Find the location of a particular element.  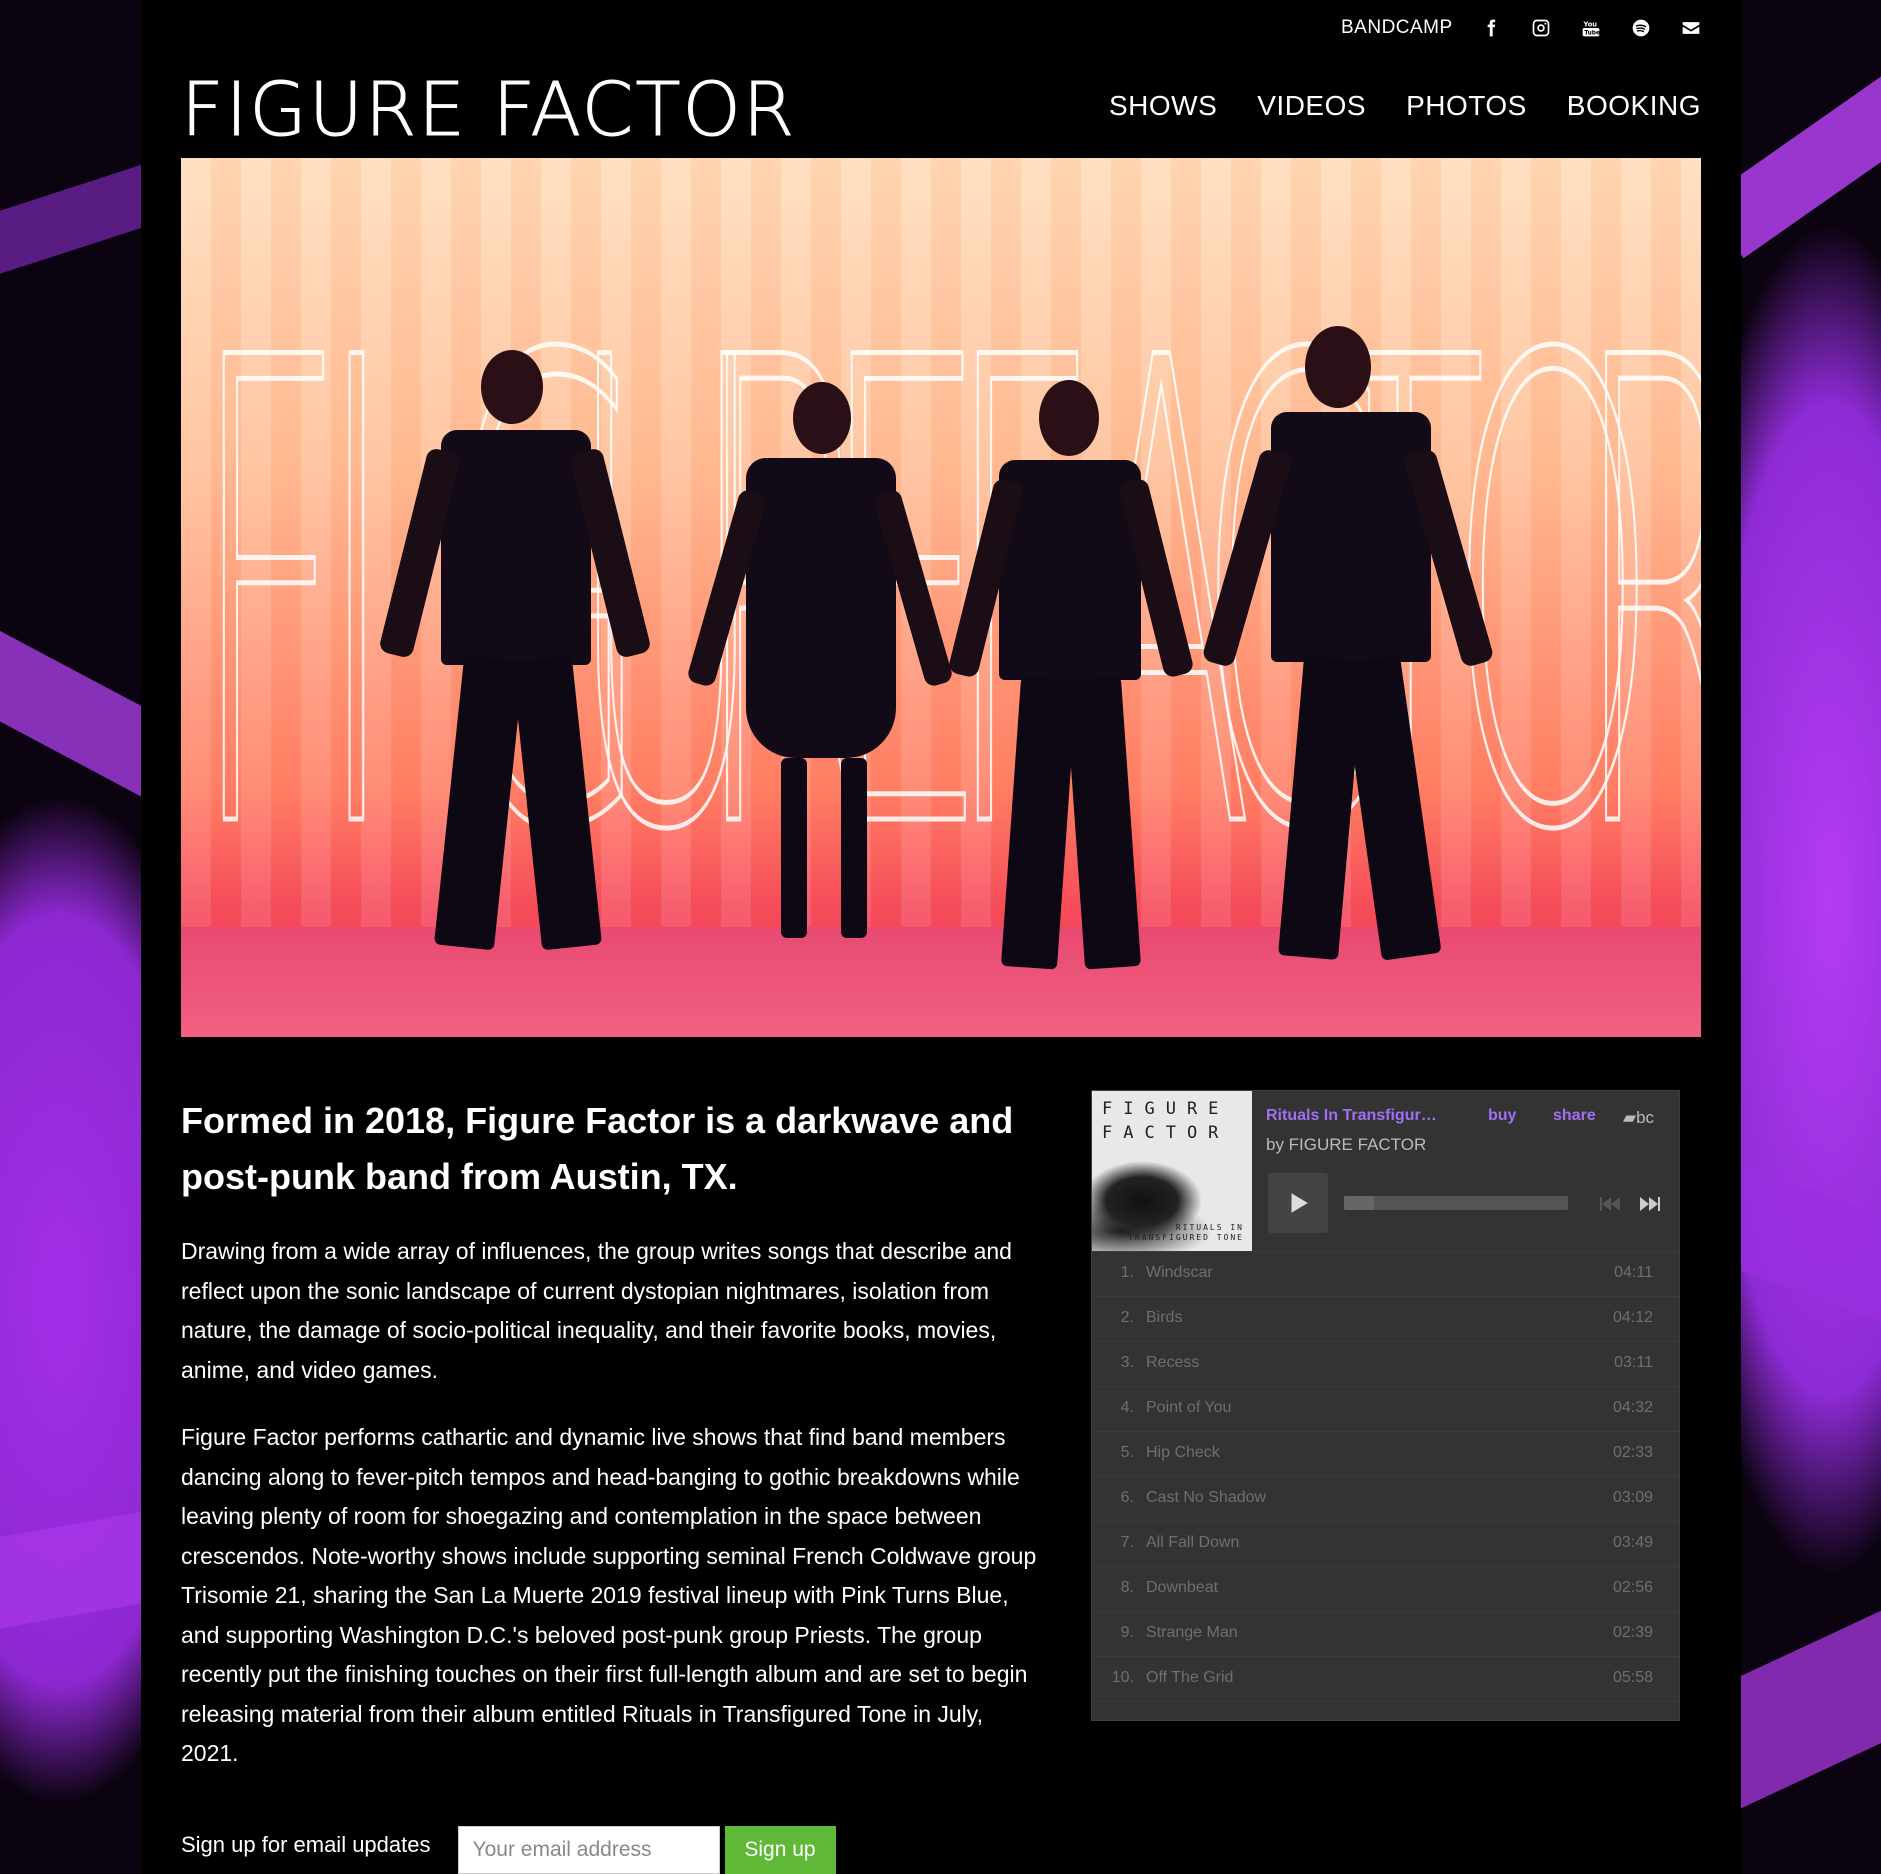

skip-back-icon is located at coordinates (1610, 1204).